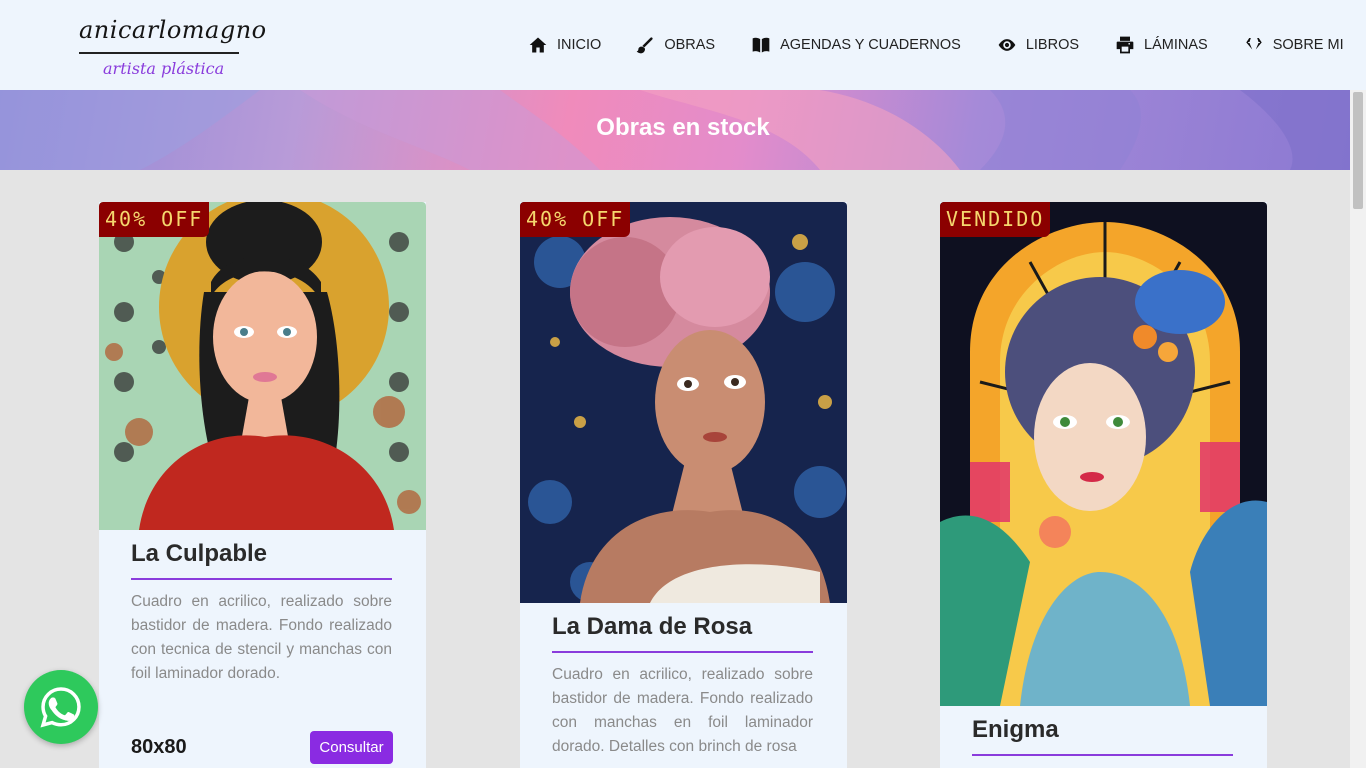 This screenshot has height=768, width=1366. Describe the element at coordinates (652, 627) in the screenshot. I see `artwork-title: La Dama de Rosa` at that location.